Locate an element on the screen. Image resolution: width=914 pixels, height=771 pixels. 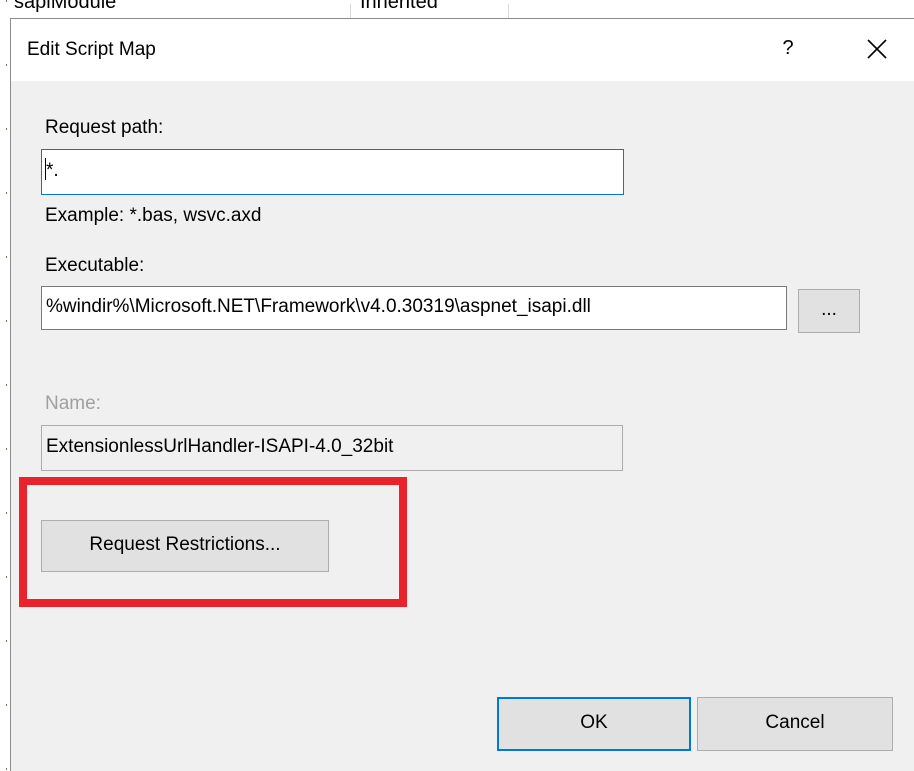
background-cell-module: sapiModule is located at coordinates (65, 6).